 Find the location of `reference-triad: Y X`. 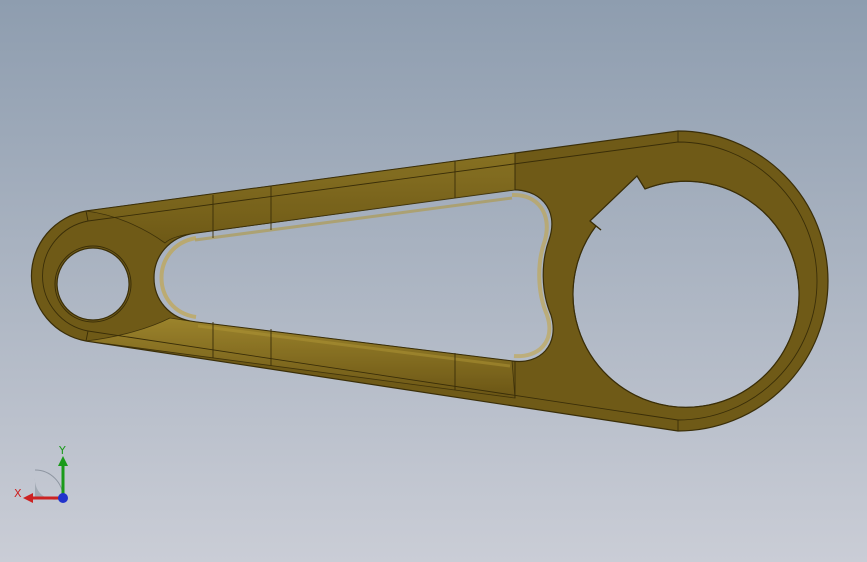

reference-triad: Y X is located at coordinates (45, 475).